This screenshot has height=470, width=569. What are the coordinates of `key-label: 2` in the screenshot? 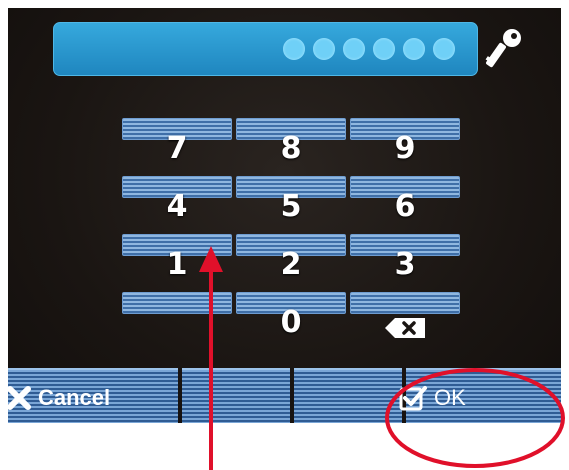 It's located at (291, 264).